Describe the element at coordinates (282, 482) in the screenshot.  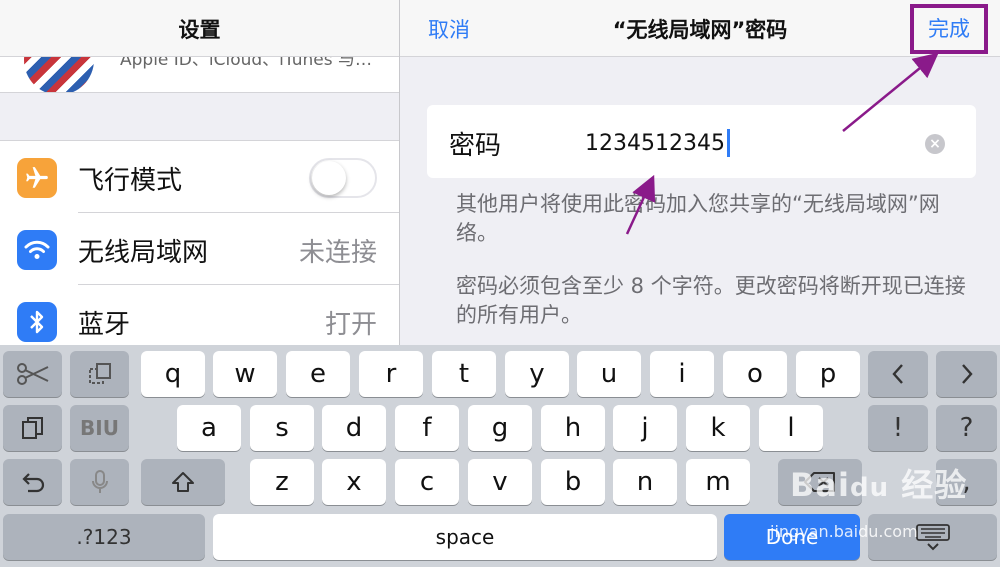
I see `key-z: z` at that location.